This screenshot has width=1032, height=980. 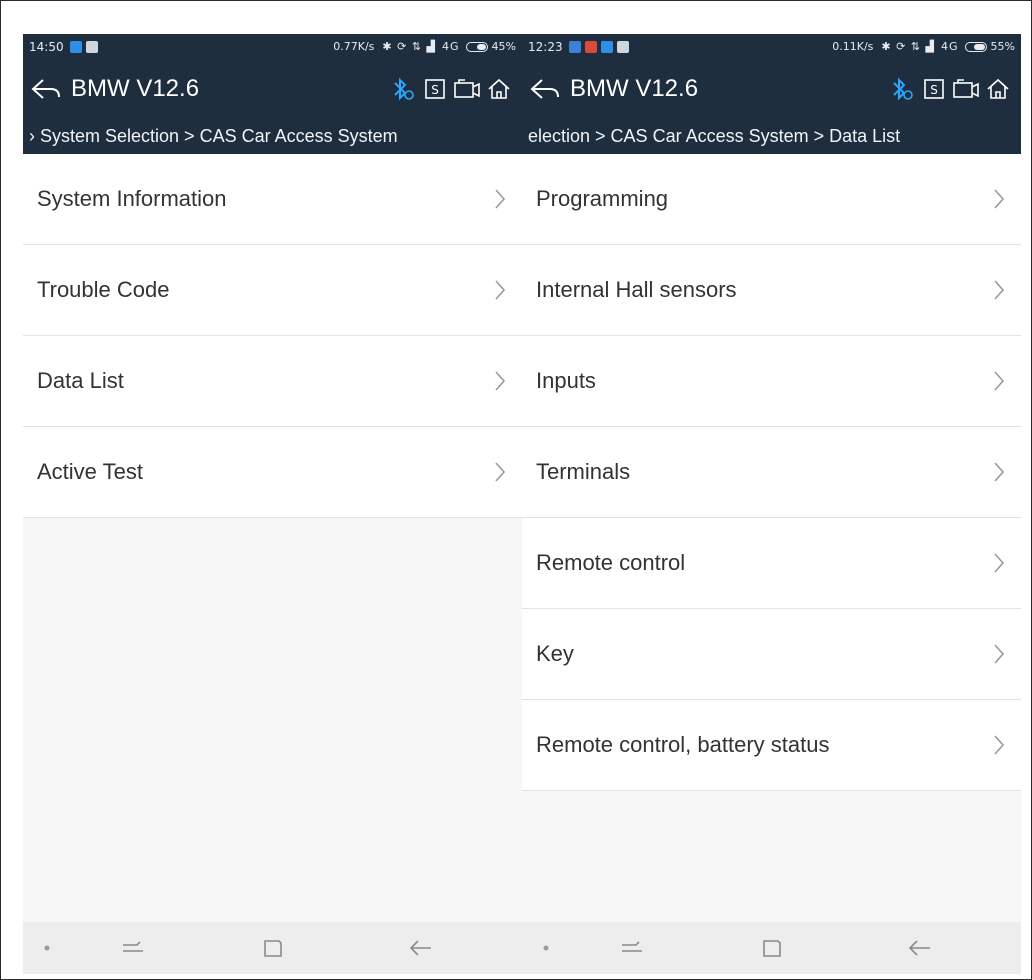 What do you see at coordinates (272, 290) in the screenshot?
I see `menu-item-trouble-code: Trouble Code` at bounding box center [272, 290].